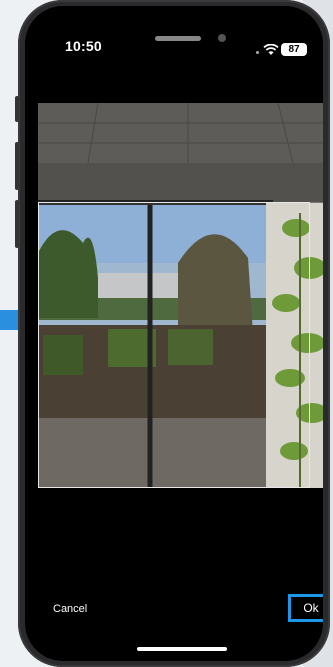 The width and height of the screenshot is (333, 667). What do you see at coordinates (294, 49) in the screenshot?
I see `battery-icon: 87` at bounding box center [294, 49].